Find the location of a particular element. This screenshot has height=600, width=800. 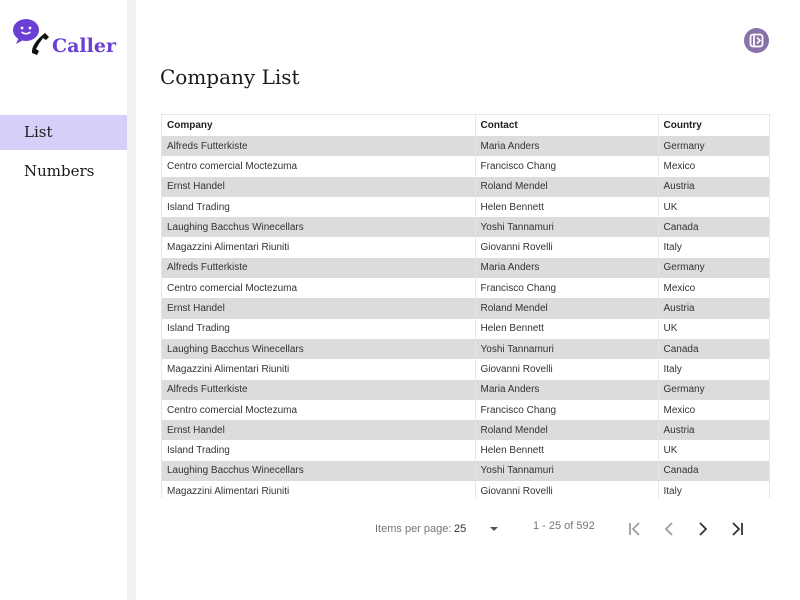

page-title: Company List is located at coordinates (230, 77).